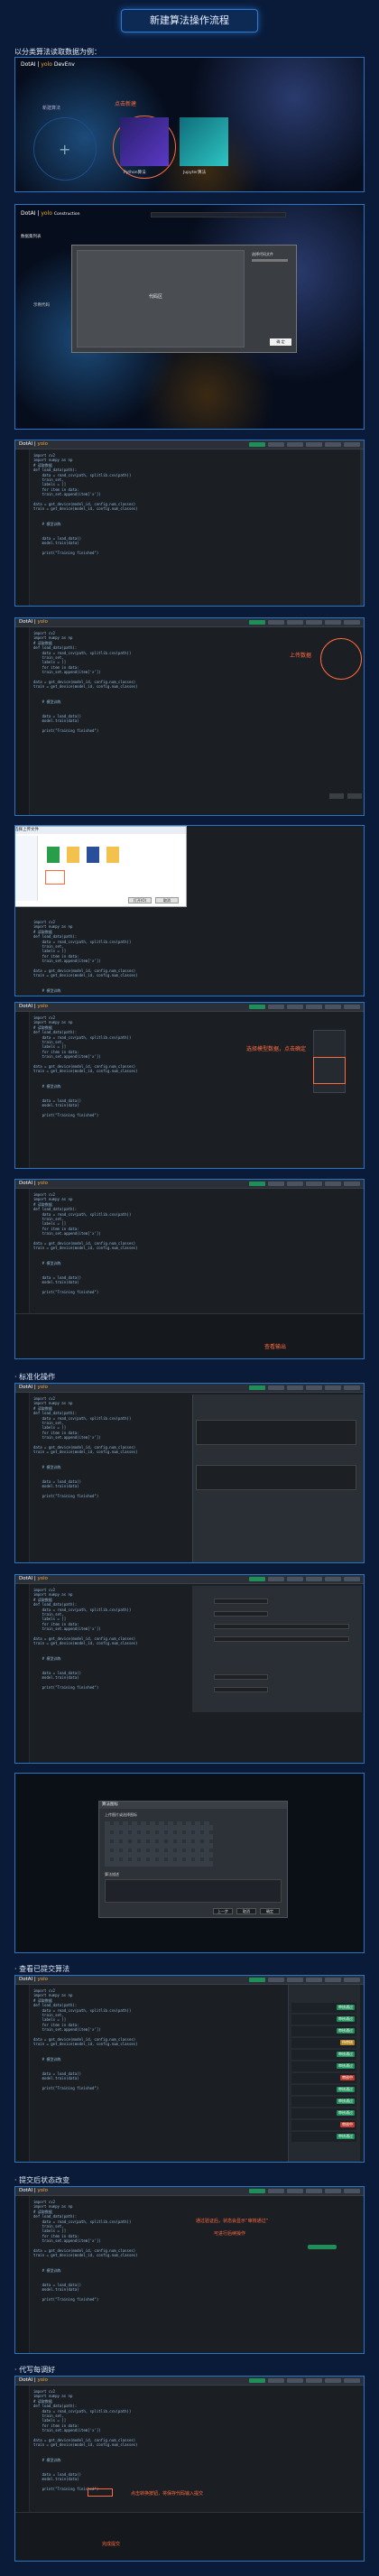 Image resolution: width=379 pixels, height=2576 pixels. Describe the element at coordinates (73, 855) in the screenshot. I see `folder-icon` at that location.